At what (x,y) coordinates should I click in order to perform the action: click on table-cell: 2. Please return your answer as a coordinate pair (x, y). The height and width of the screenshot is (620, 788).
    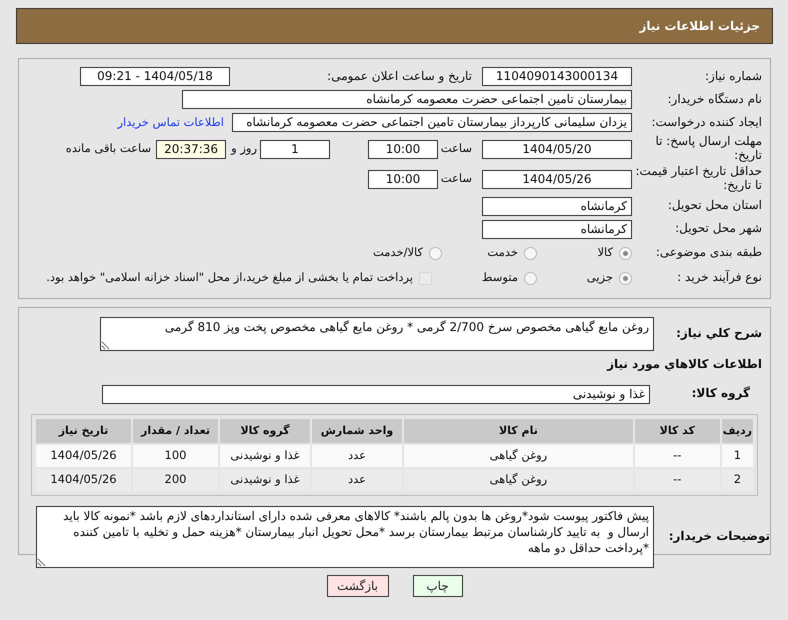
    Looking at the image, I should click on (737, 480).